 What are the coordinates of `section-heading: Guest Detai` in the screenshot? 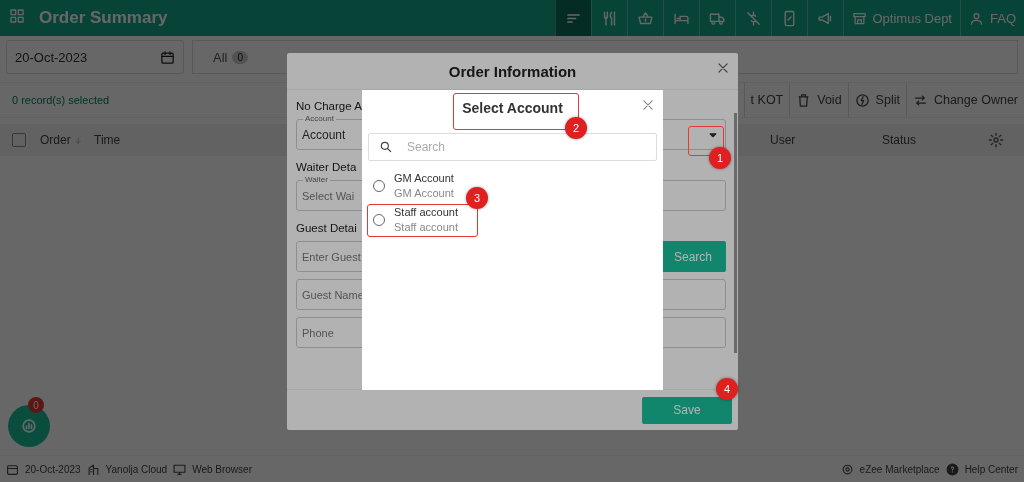 It's located at (326, 228).